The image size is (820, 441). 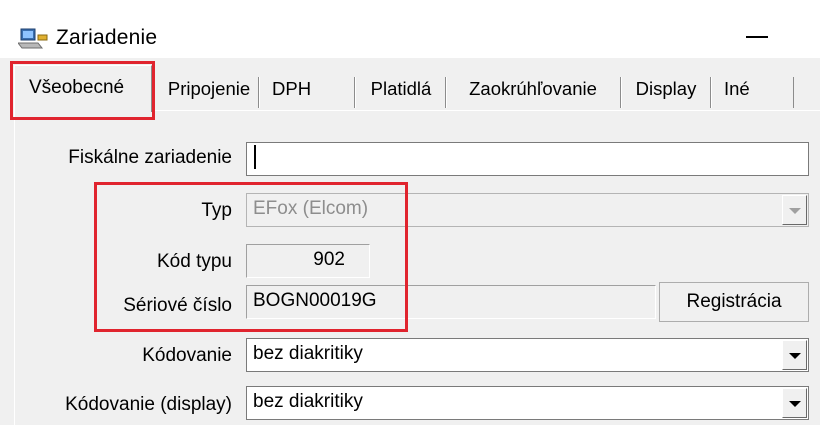 What do you see at coordinates (302, 90) in the screenshot?
I see `tab-dph: DPH` at bounding box center [302, 90].